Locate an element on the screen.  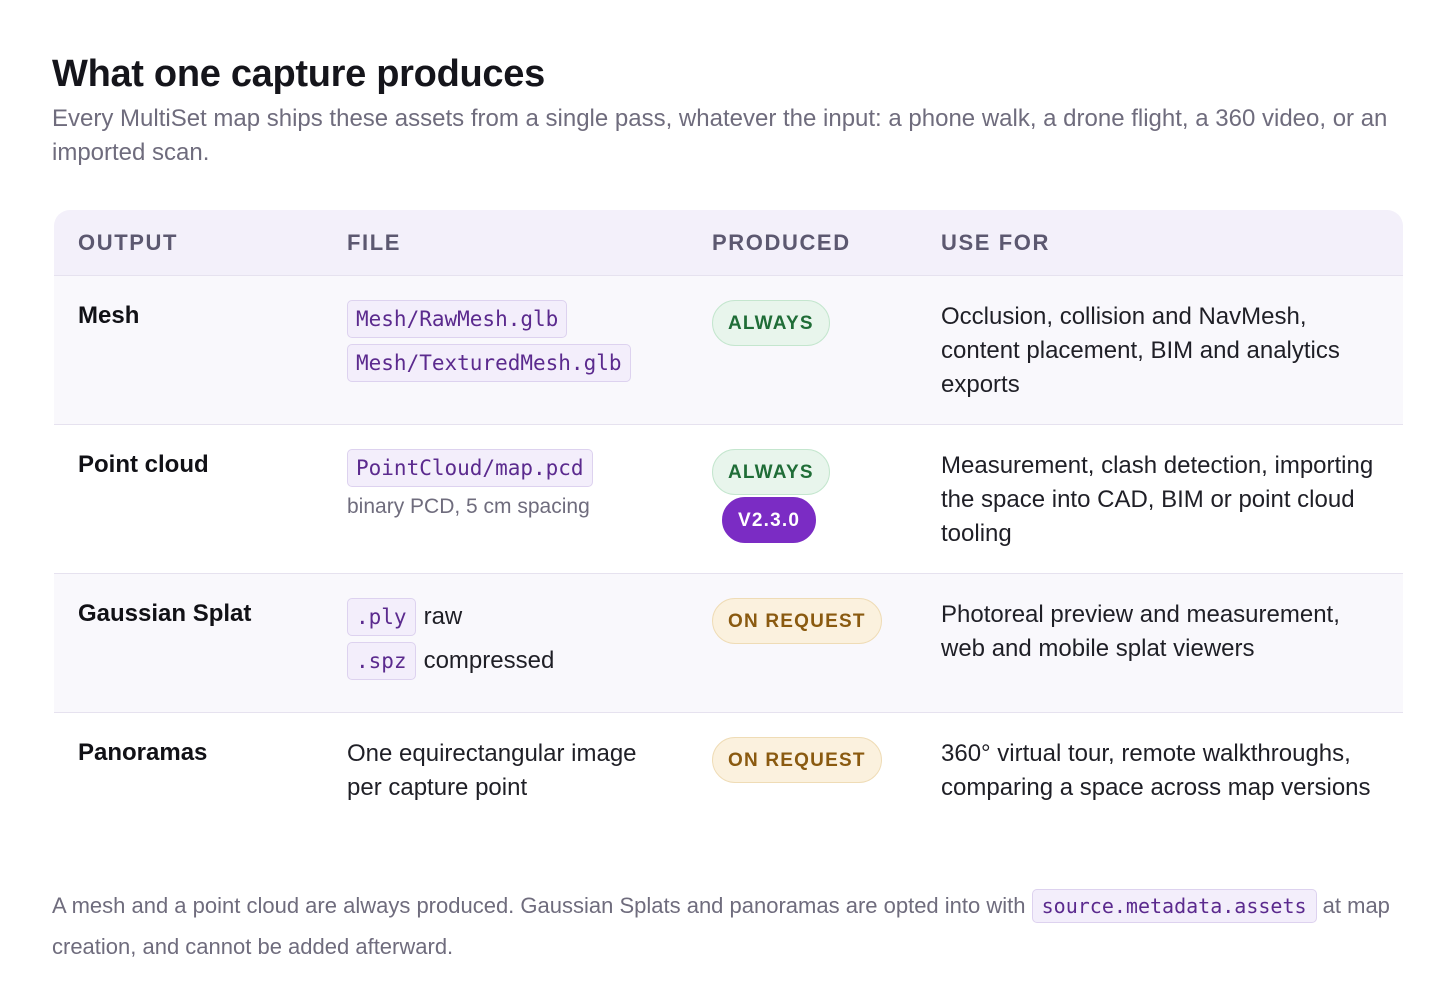
file-code: .spz is located at coordinates (381, 661).